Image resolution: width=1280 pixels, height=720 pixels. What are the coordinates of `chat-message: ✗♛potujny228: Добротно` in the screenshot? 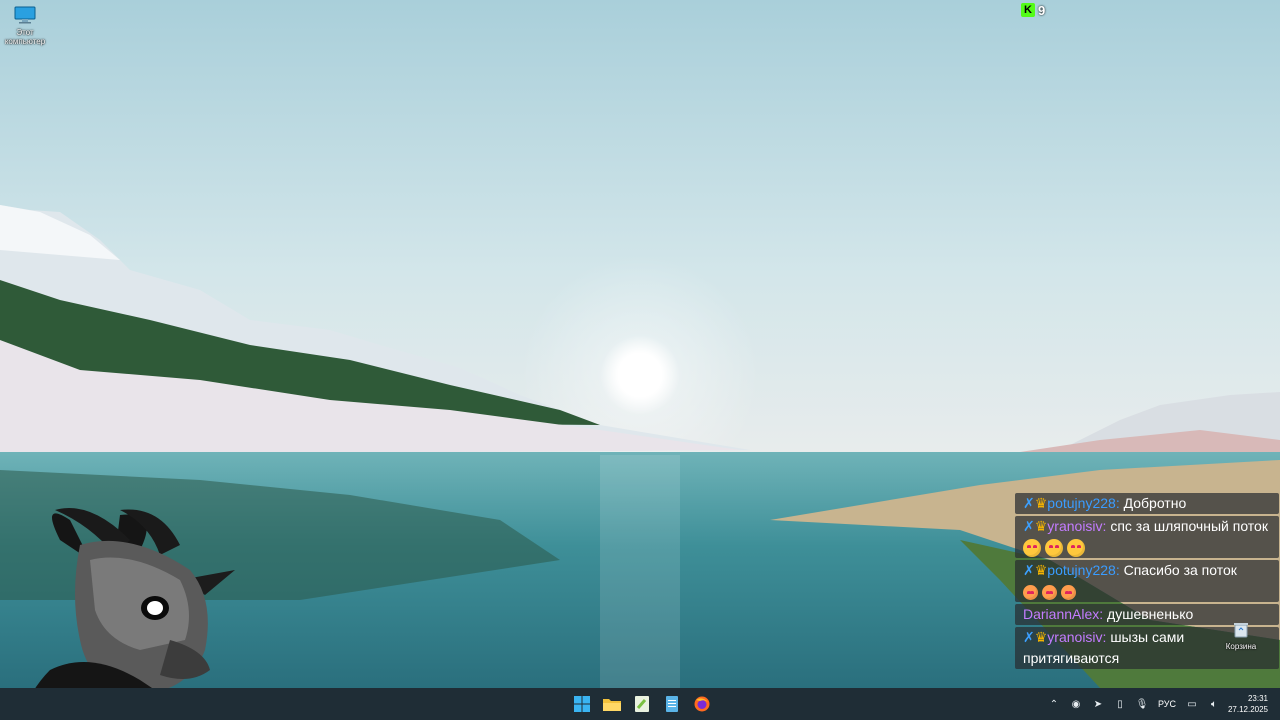 It's located at (1147, 503).